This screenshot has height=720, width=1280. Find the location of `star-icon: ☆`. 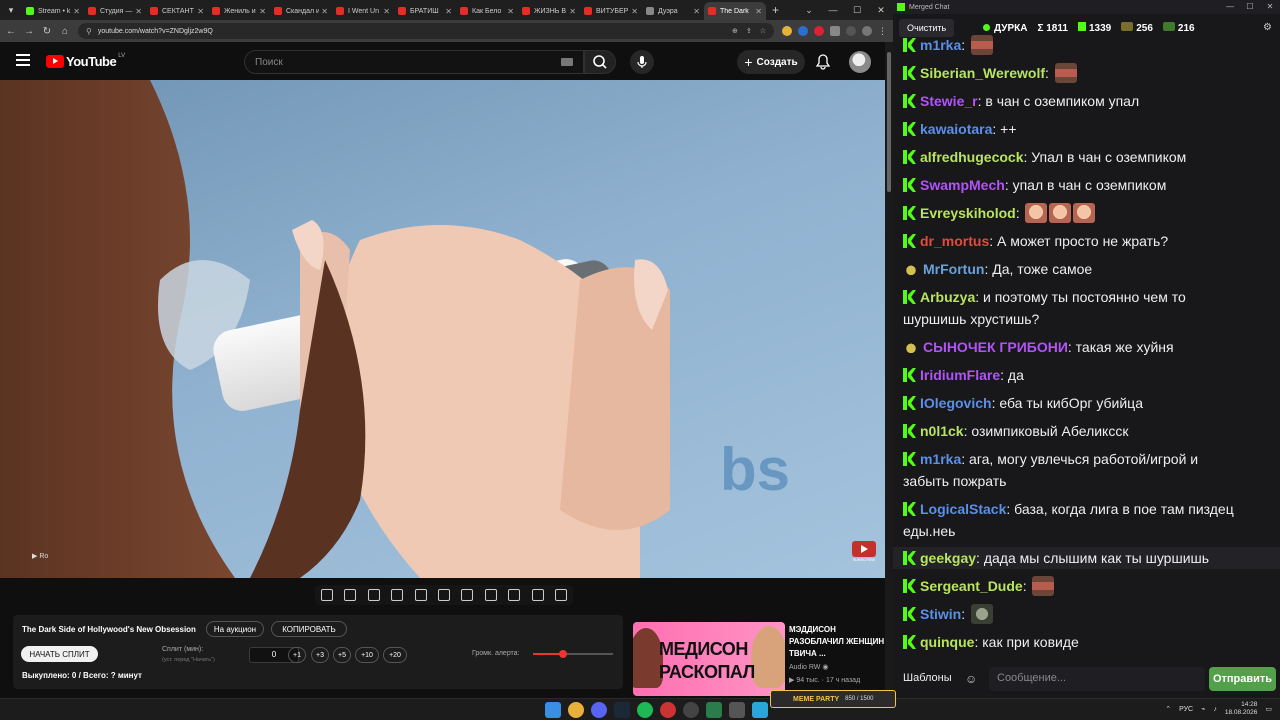

star-icon: ☆ is located at coordinates (763, 31).